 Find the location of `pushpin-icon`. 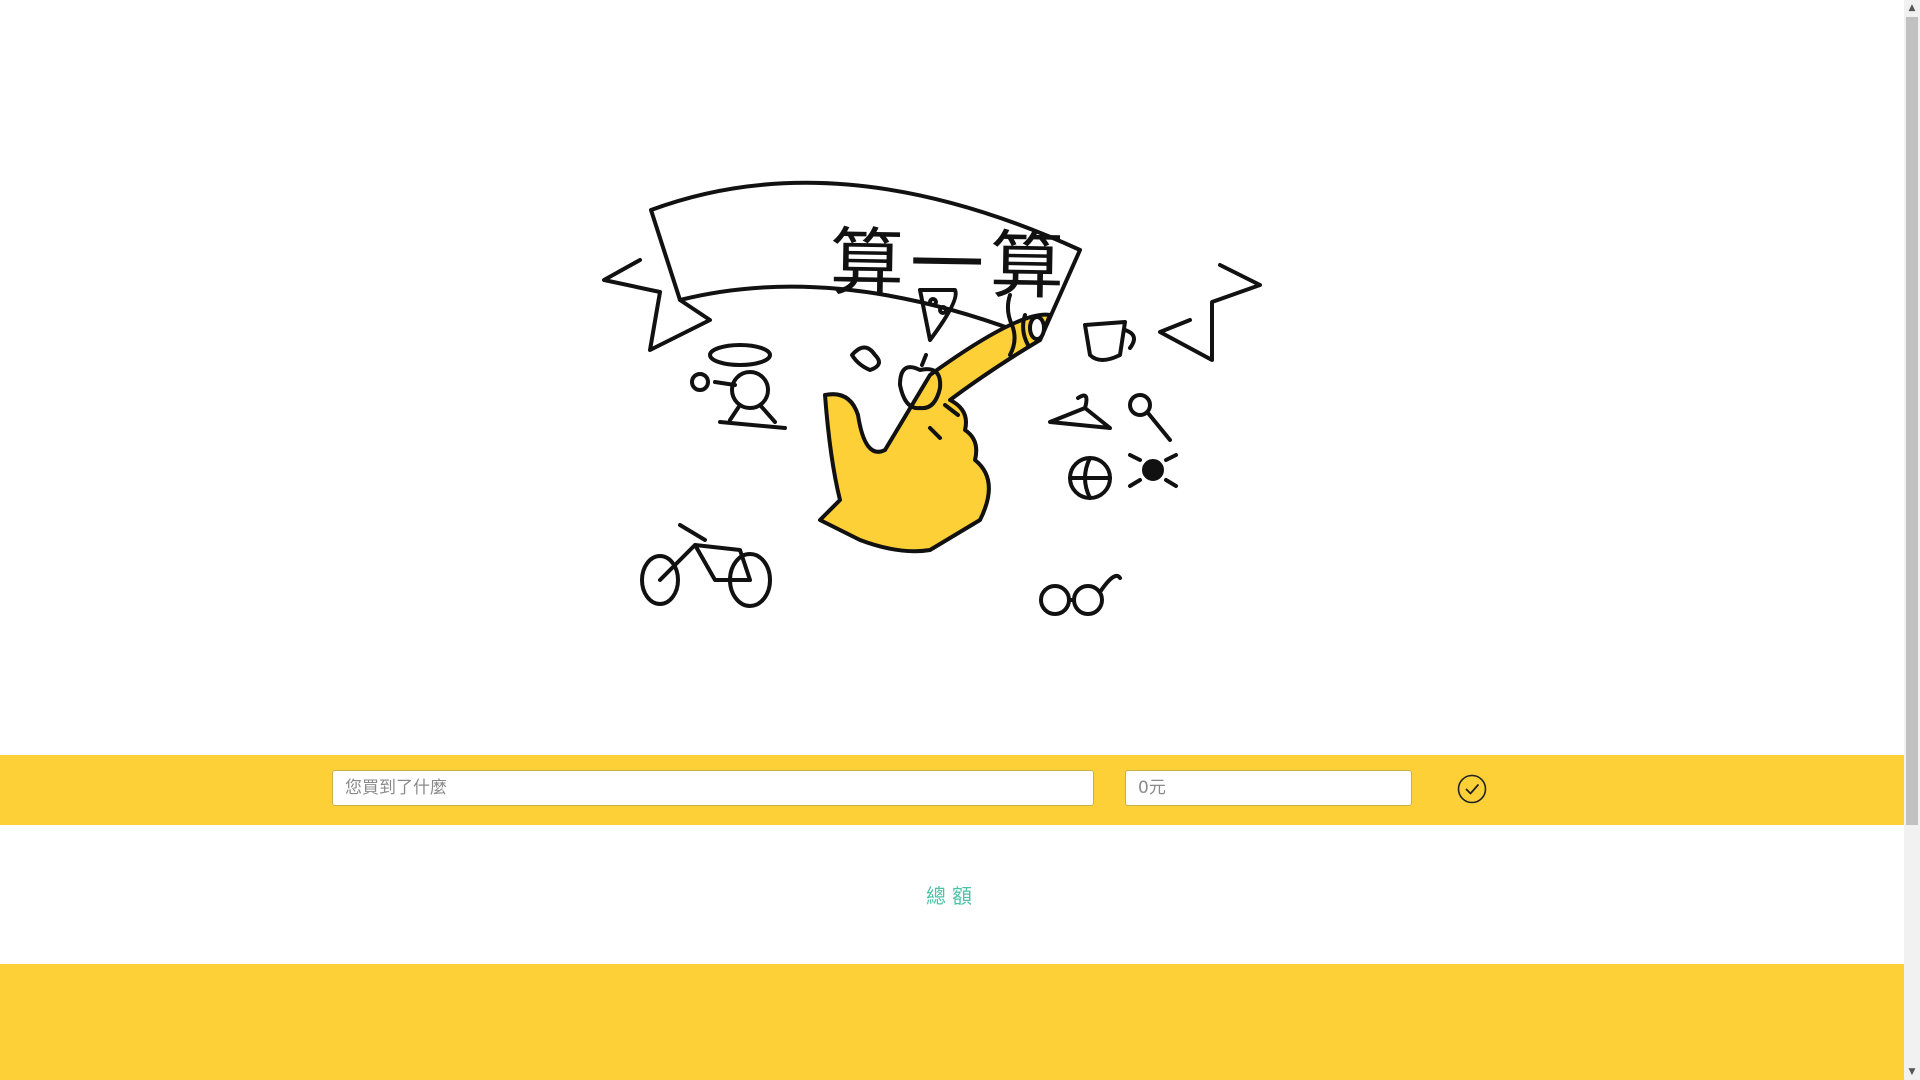

pushpin-icon is located at coordinates (1150, 417).